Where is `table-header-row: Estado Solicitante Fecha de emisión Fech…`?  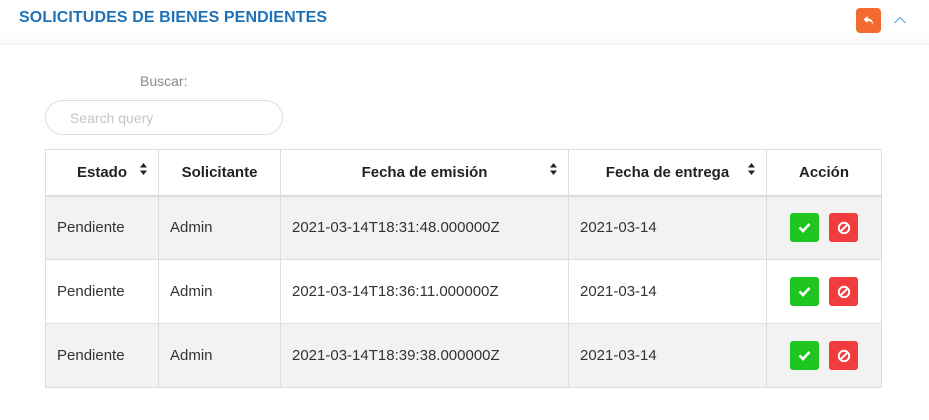 table-header-row: Estado Solicitante Fecha de emisión Fech… is located at coordinates (463, 173).